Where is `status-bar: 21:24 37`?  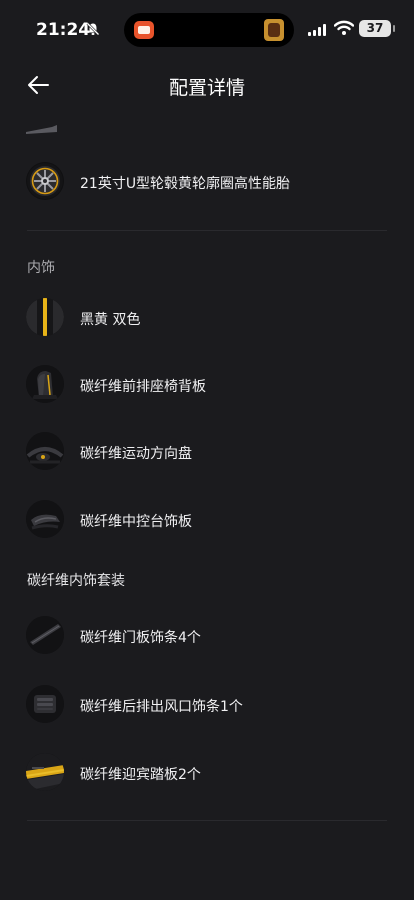 status-bar: 21:24 37 is located at coordinates (207, 30).